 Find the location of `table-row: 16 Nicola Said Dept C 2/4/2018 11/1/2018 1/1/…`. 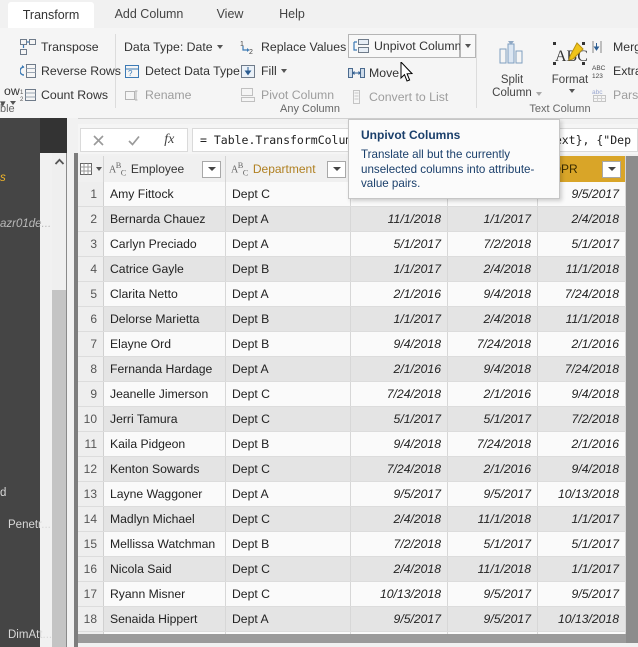

table-row: 16 Nicola Said Dept C 2/4/2018 11/1/2018 1/1/… is located at coordinates (358, 569).